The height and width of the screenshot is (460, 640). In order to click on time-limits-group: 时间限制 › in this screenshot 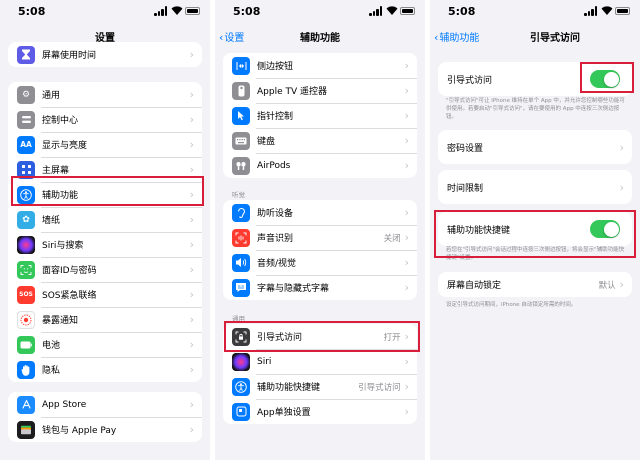, I will do `click(535, 187)`.